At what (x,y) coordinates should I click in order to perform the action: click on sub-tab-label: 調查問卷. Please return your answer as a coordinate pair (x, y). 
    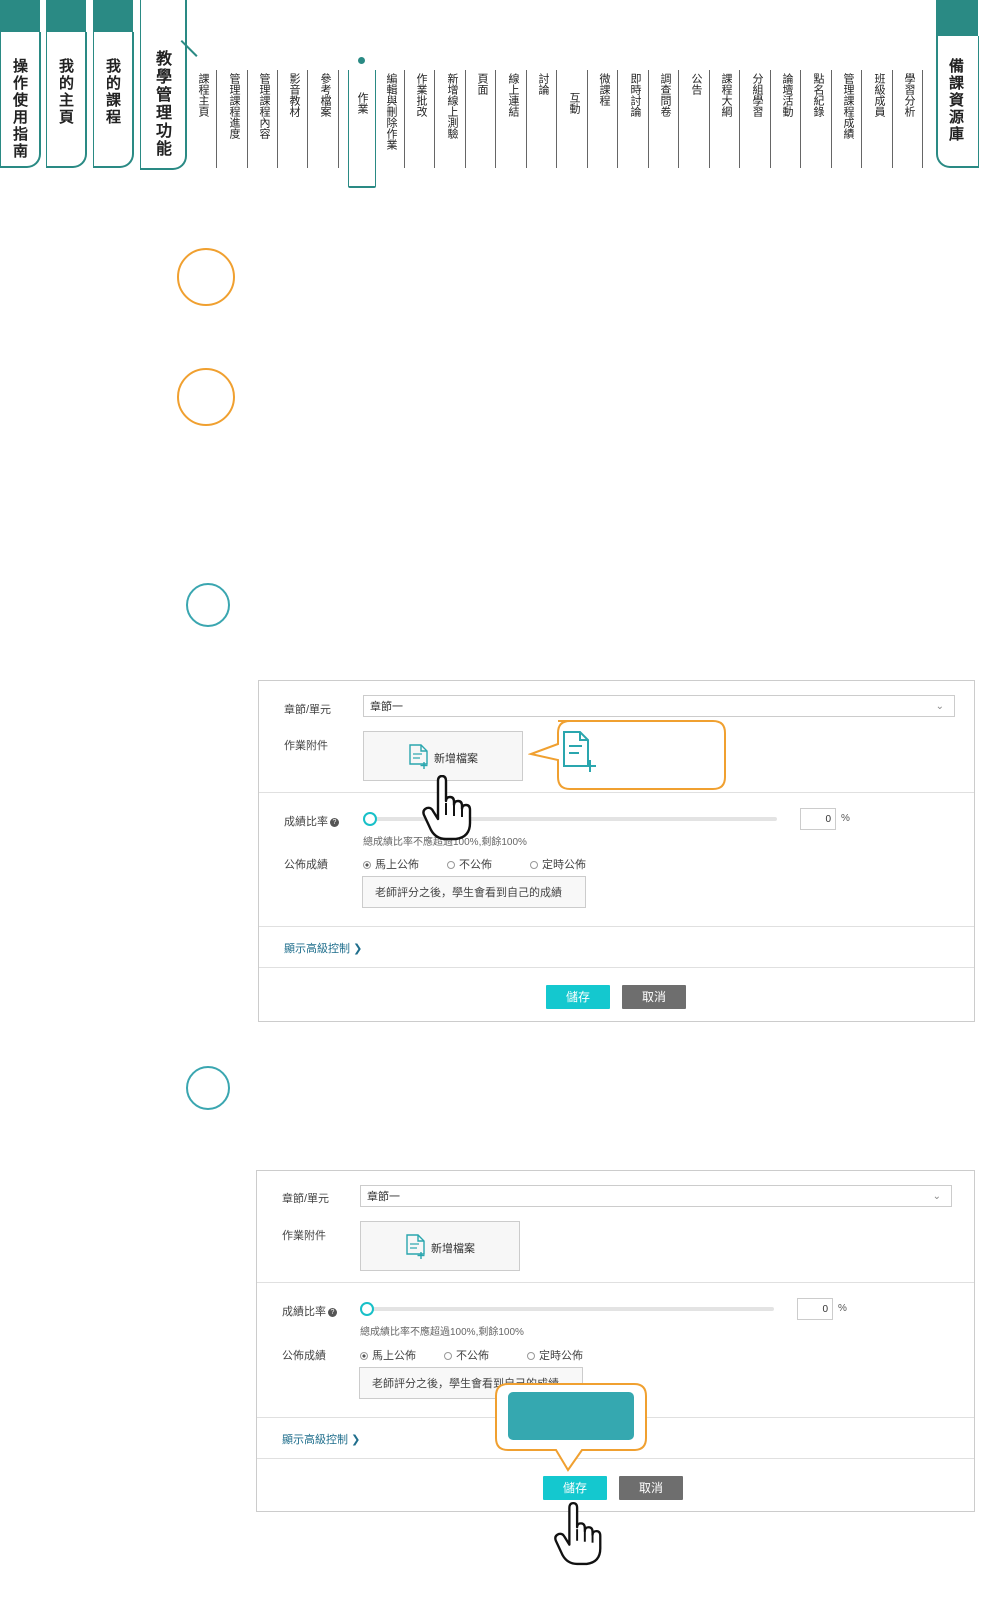
    Looking at the image, I should click on (665, 95).